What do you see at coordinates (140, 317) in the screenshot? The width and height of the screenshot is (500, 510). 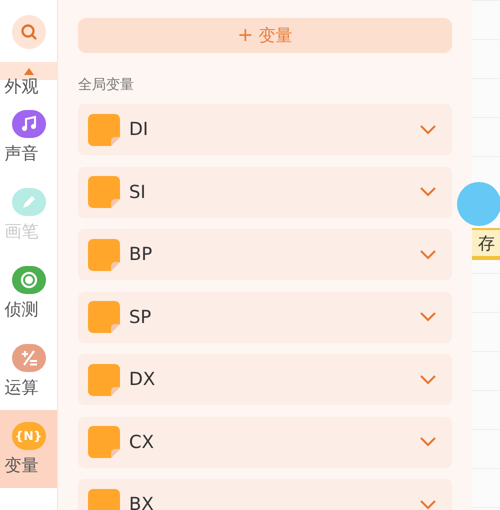 I see `variable-name: SP` at bounding box center [140, 317].